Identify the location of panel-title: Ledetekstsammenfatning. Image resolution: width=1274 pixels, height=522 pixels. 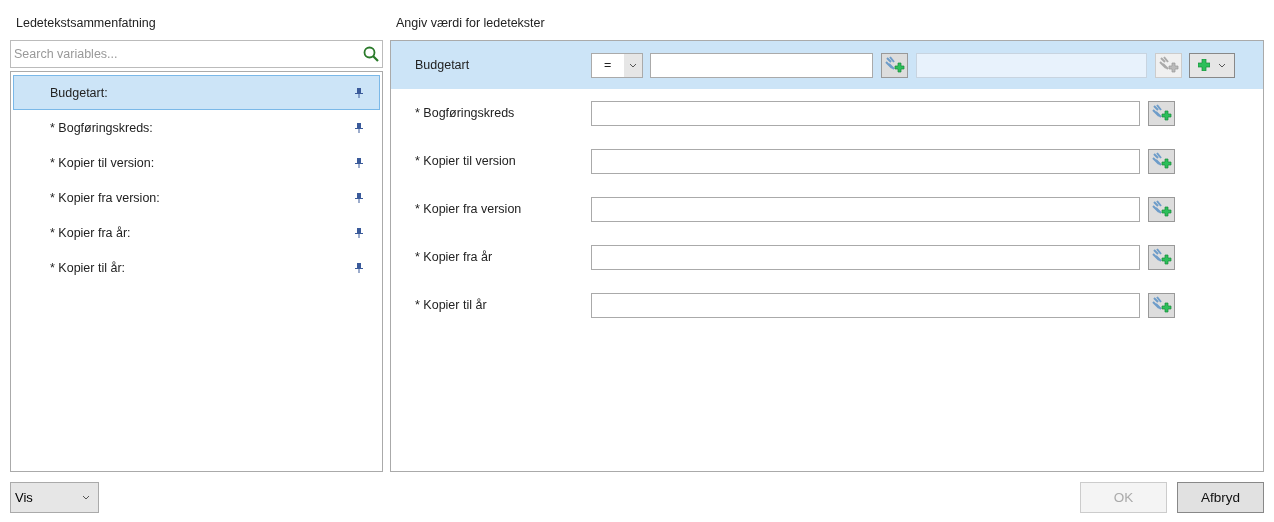
(86, 24).